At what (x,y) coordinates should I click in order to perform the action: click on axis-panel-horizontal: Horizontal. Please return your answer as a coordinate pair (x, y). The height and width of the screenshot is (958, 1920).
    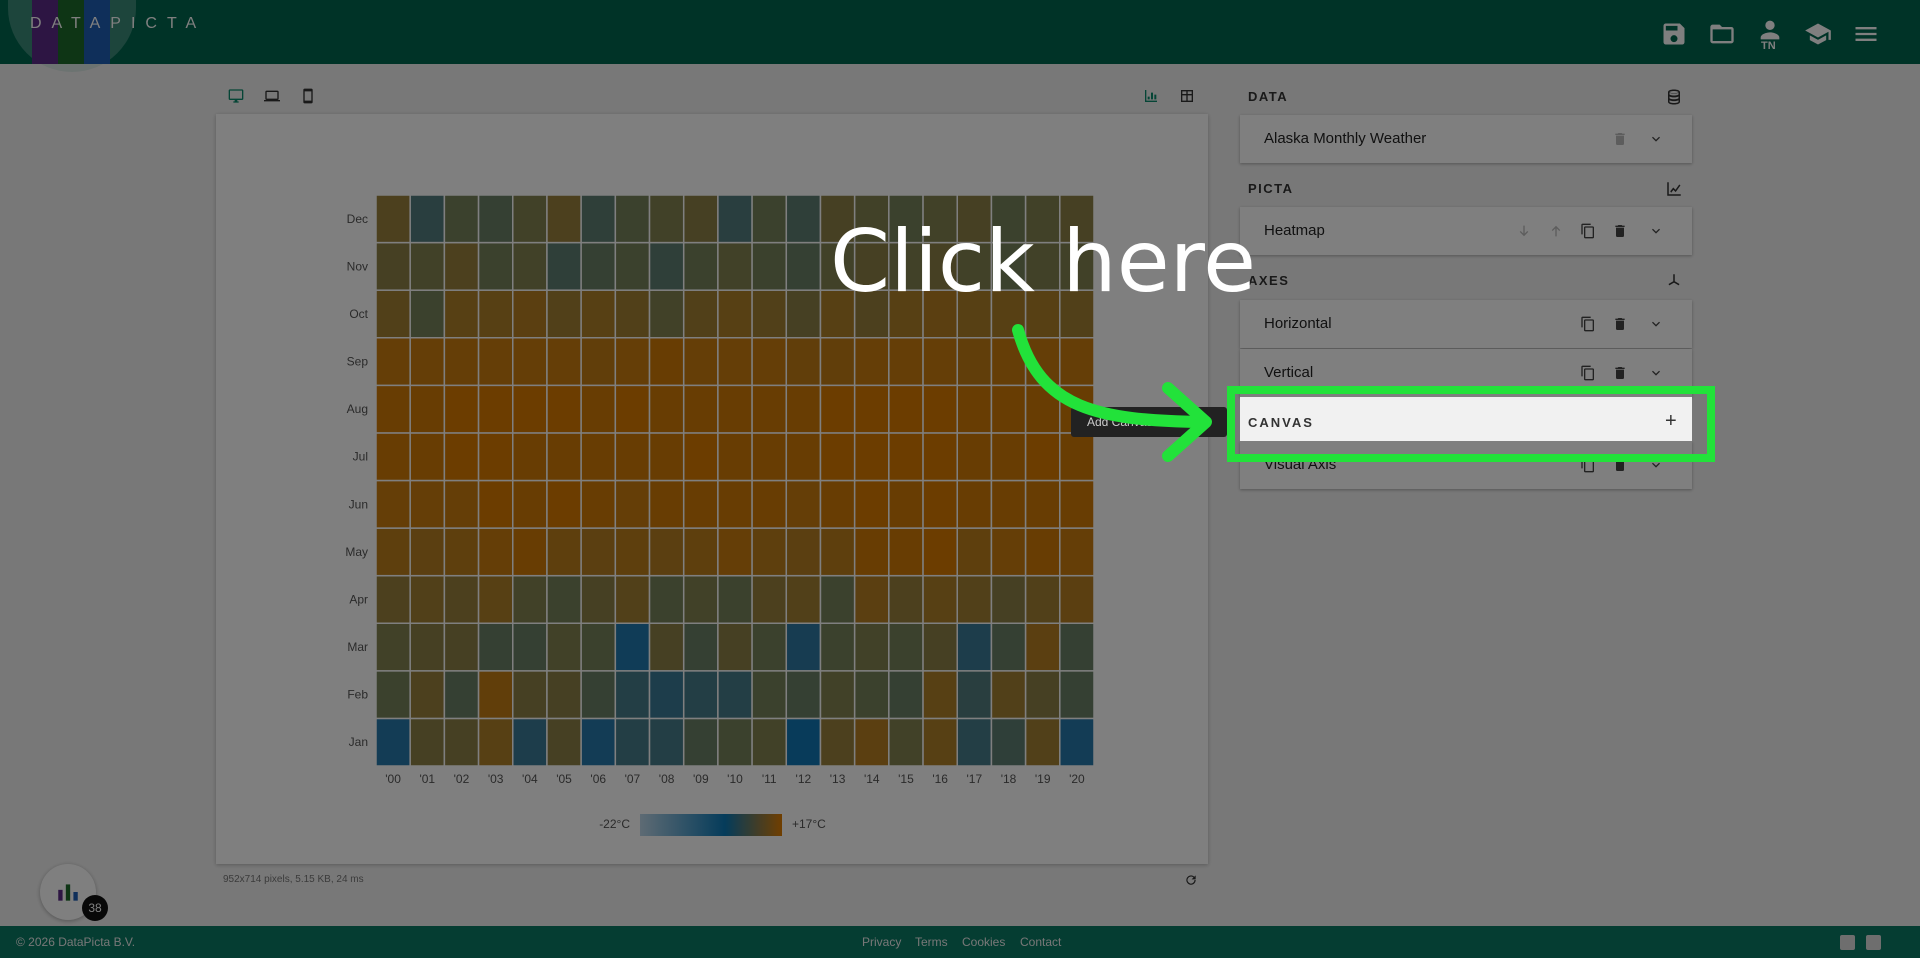
    Looking at the image, I should click on (1466, 324).